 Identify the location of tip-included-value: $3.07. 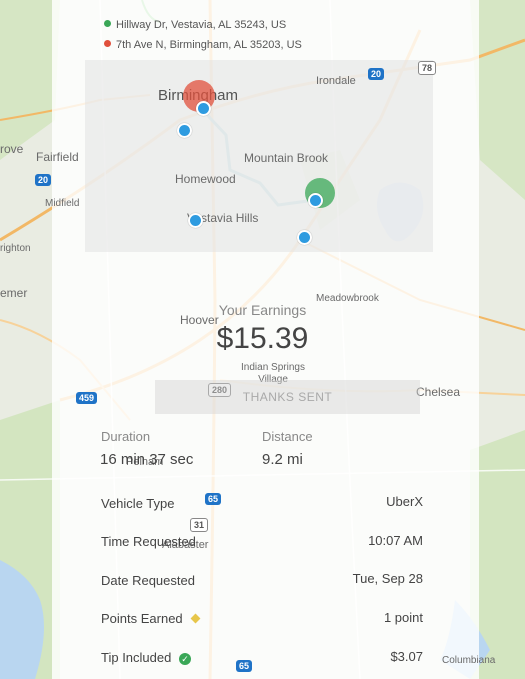
(406, 656).